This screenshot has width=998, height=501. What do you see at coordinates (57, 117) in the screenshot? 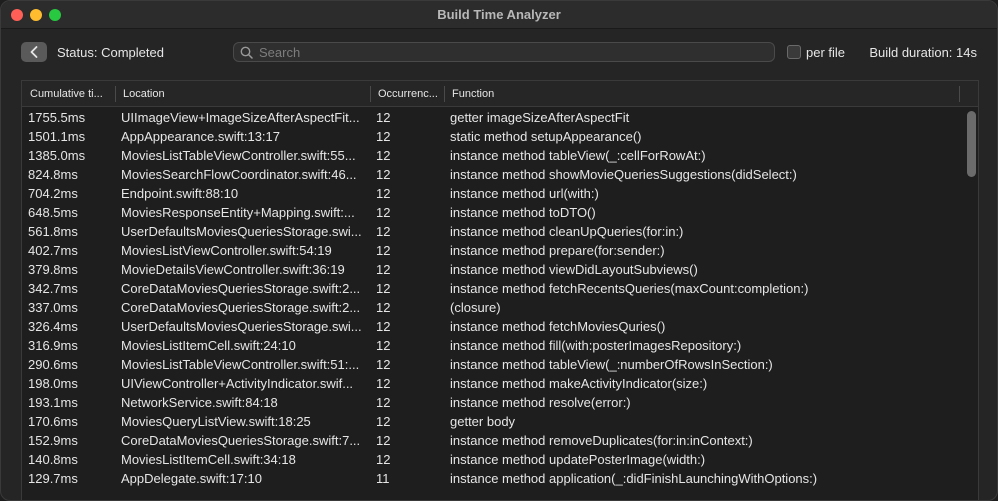
I see `cumulative-time-cell: 1755.5ms` at bounding box center [57, 117].